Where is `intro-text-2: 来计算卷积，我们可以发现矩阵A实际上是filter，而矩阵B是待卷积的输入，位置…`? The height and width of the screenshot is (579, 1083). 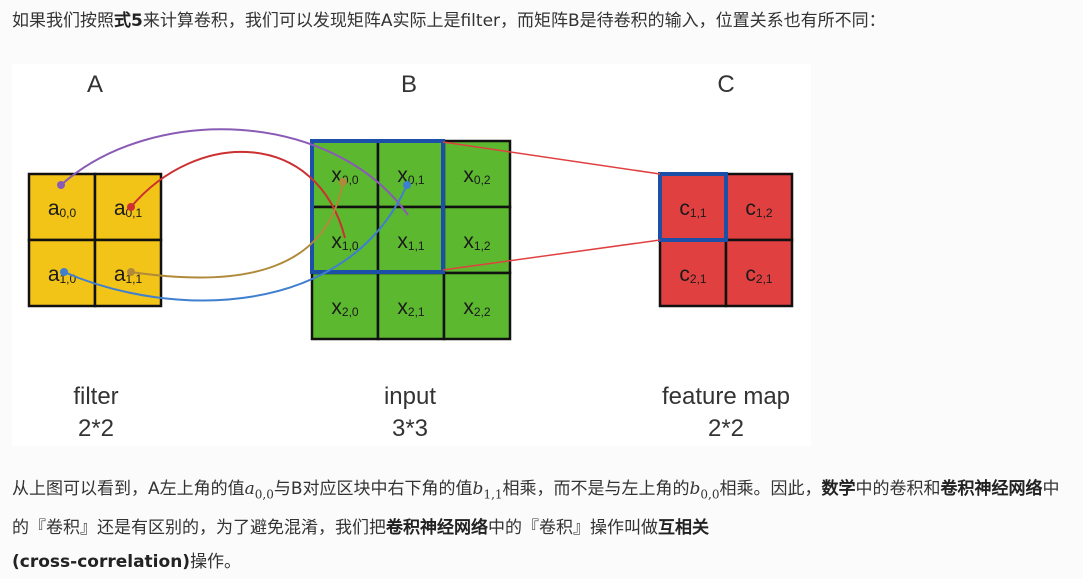 intro-text-2: 来计算卷积，我们可以发现矩阵A实际上是filter，而矩阵B是待卷积的输入，位置… is located at coordinates (514, 21).